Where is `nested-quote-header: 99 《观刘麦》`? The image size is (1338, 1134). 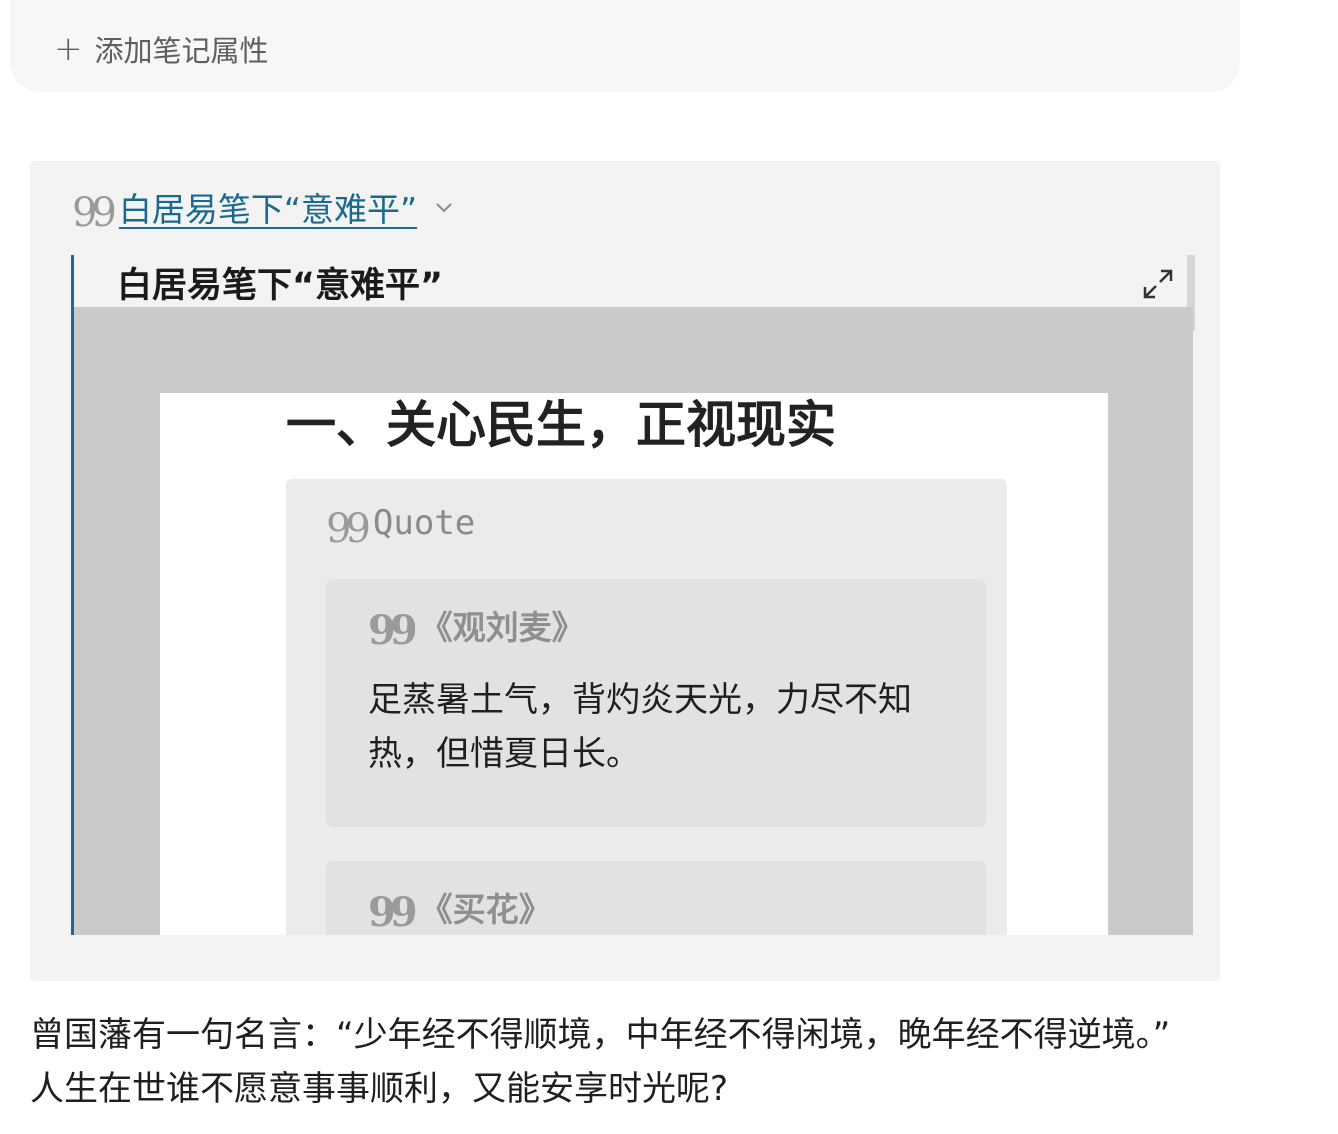 nested-quote-header: 99 《观刘麦》 is located at coordinates (476, 627).